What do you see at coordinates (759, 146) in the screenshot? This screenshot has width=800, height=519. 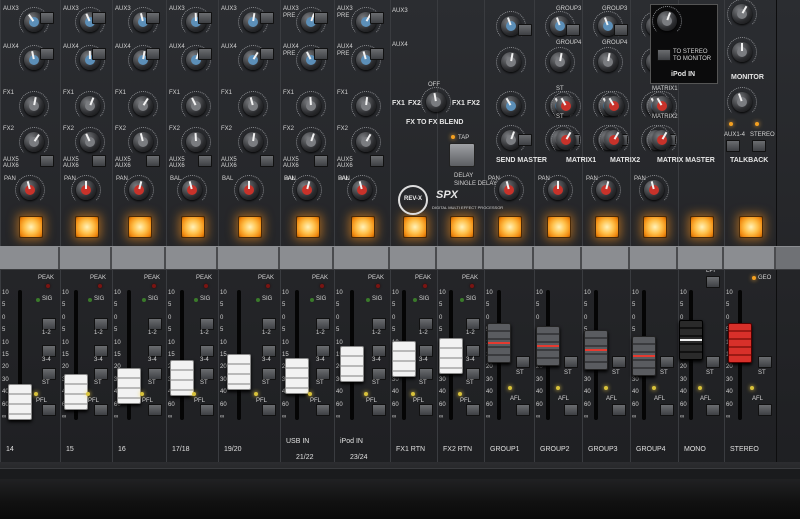 I see `stereo-talkback-button` at bounding box center [759, 146].